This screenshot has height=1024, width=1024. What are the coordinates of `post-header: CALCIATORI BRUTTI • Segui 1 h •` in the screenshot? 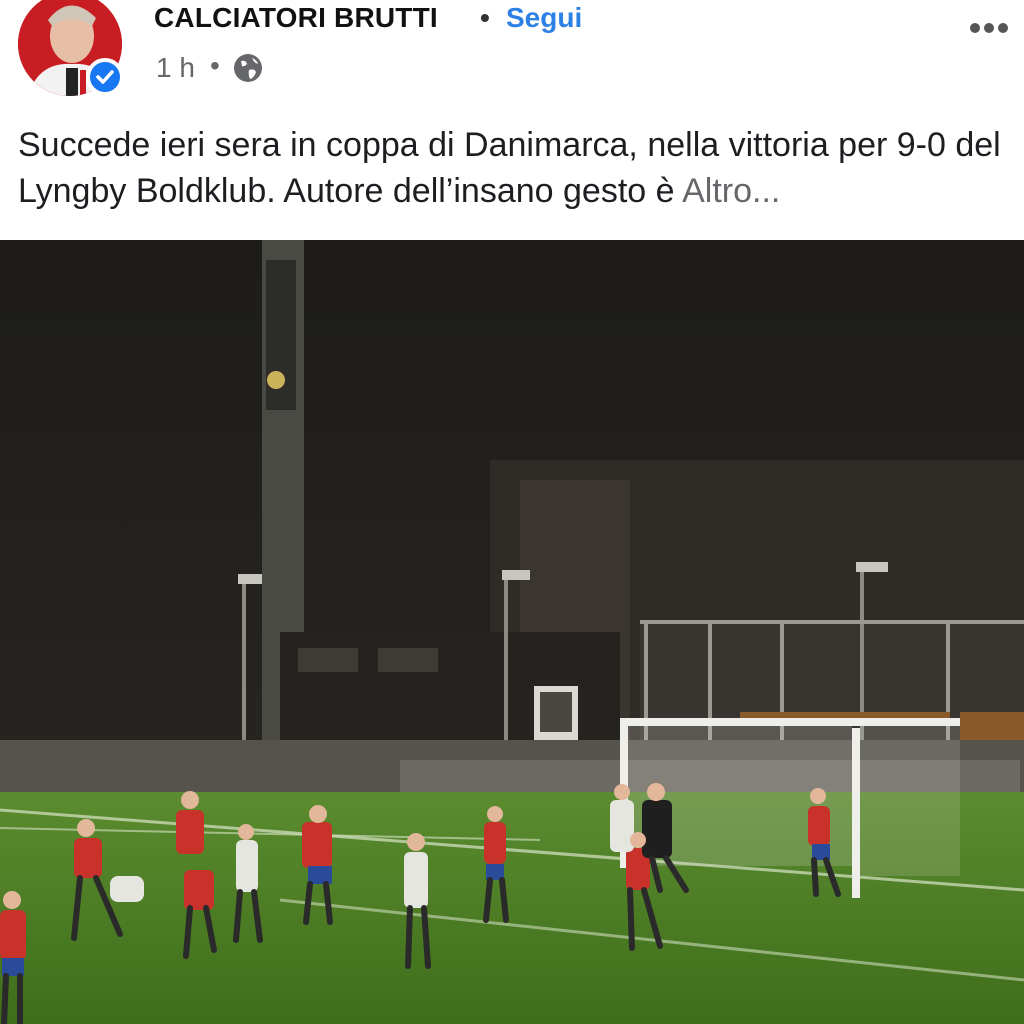 It's located at (512, 55).